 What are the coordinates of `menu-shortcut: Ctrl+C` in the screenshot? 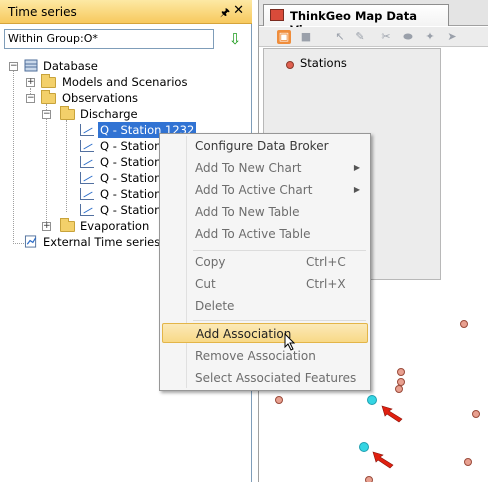 It's located at (326, 262).